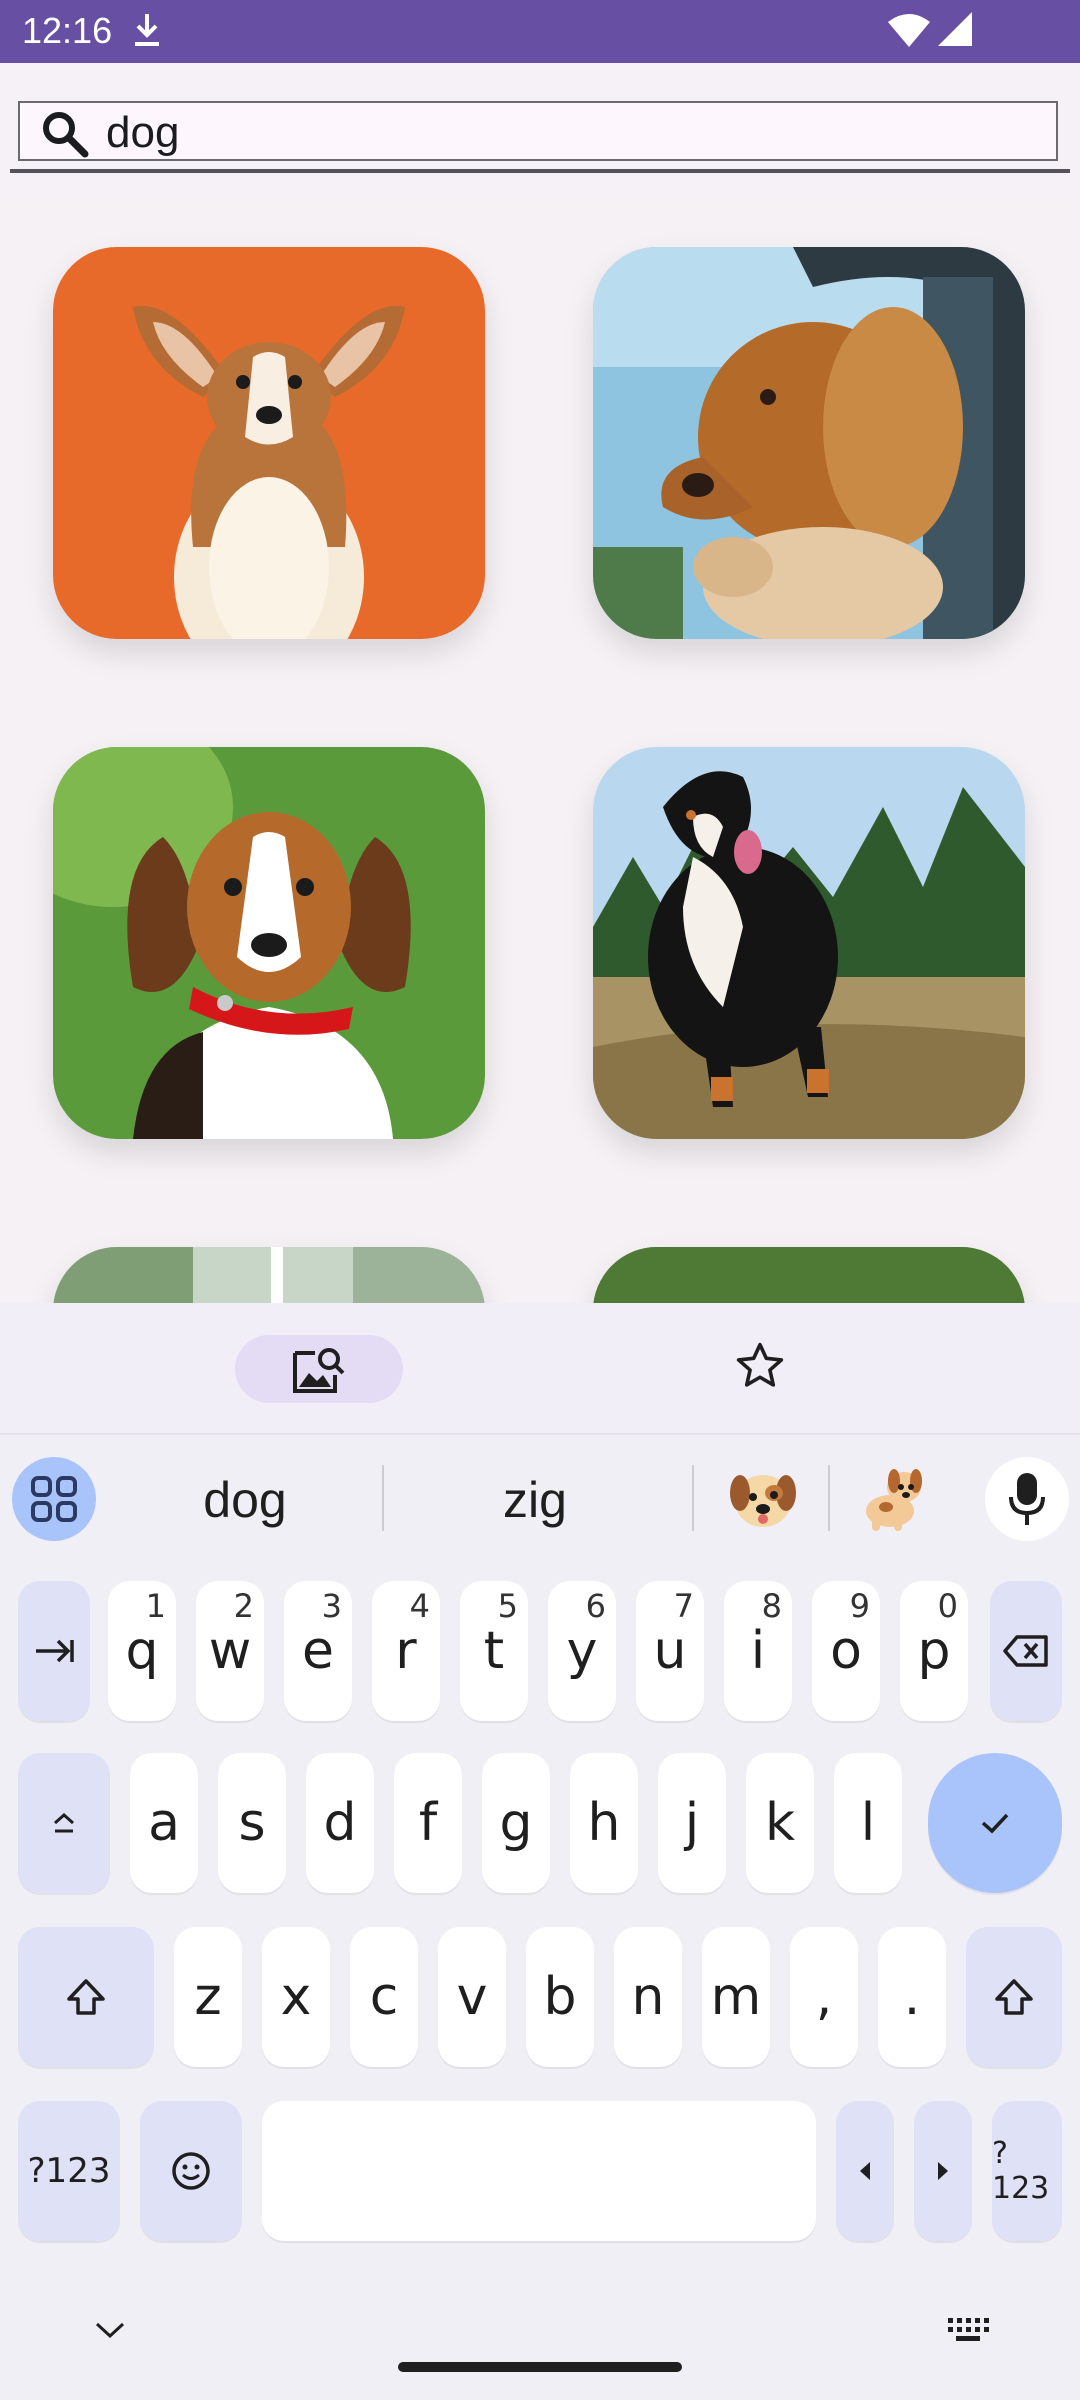 This screenshot has height=2400, width=1080. I want to click on key-l: l, so click(868, 1823).